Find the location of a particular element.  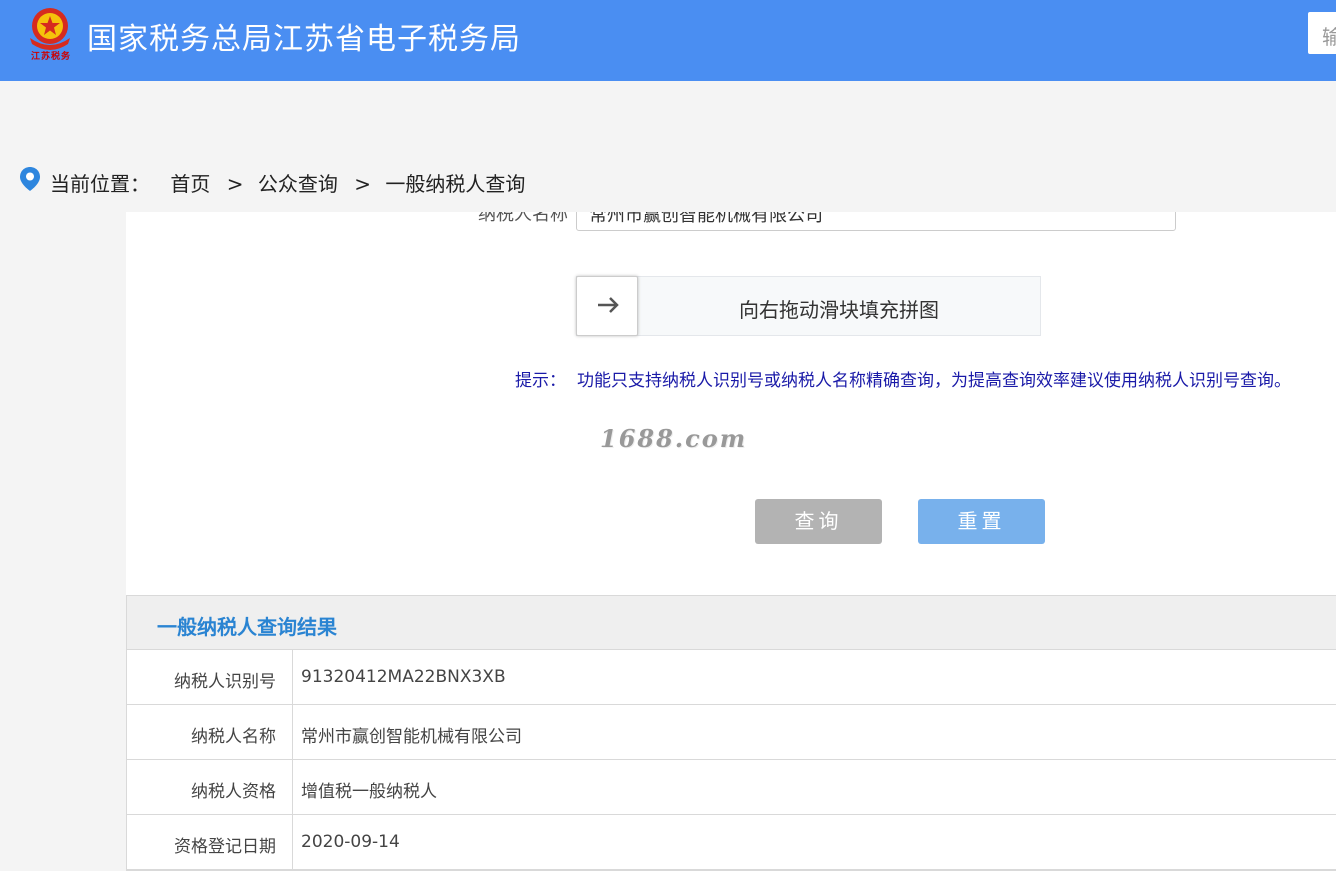

hint-label: 提示： is located at coordinates (540, 381).